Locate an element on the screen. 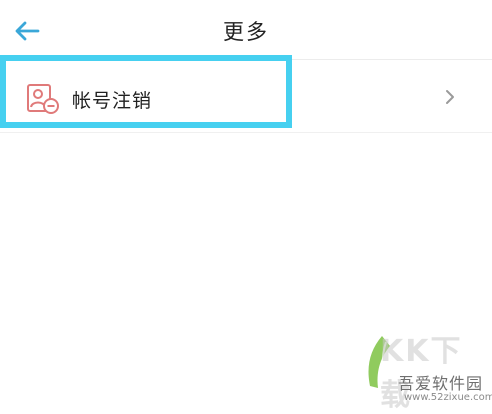 This screenshot has height=414, width=492. page-title: 更多 is located at coordinates (246, 32).